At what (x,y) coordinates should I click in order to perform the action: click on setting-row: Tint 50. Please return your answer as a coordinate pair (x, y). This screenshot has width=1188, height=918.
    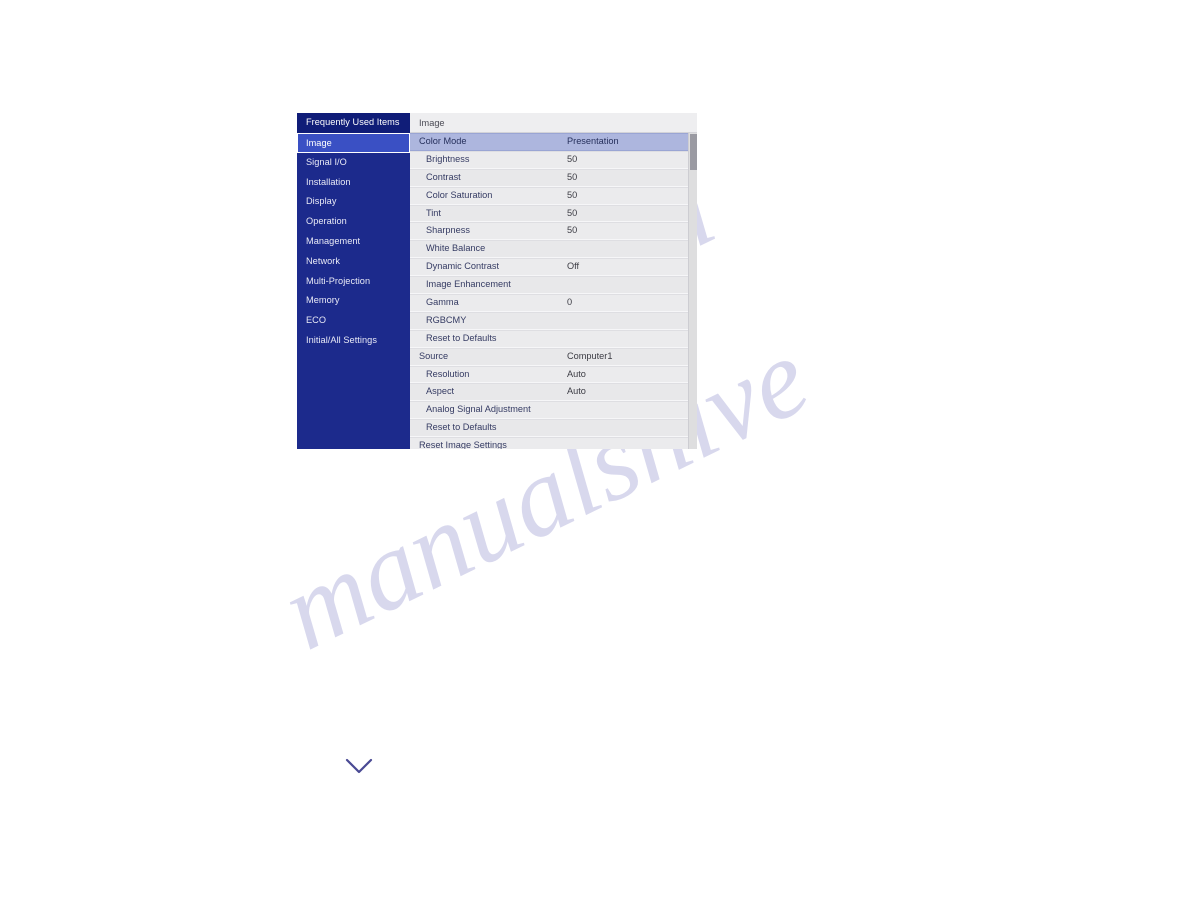
    Looking at the image, I should click on (549, 213).